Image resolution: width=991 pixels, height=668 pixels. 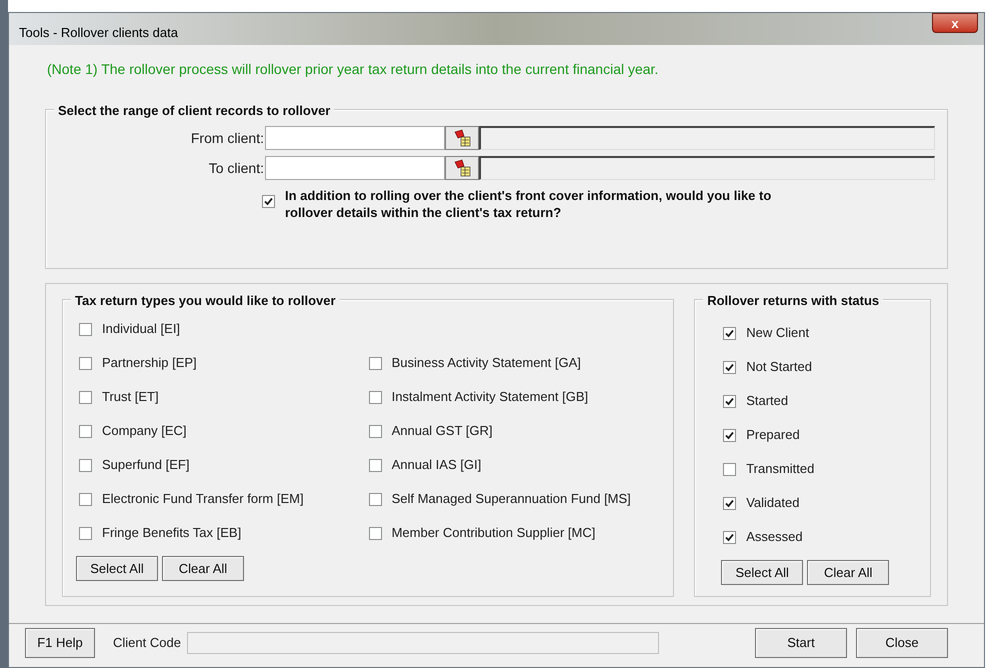 What do you see at coordinates (774, 537) in the screenshot?
I see `checkbox-label: Assessed` at bounding box center [774, 537].